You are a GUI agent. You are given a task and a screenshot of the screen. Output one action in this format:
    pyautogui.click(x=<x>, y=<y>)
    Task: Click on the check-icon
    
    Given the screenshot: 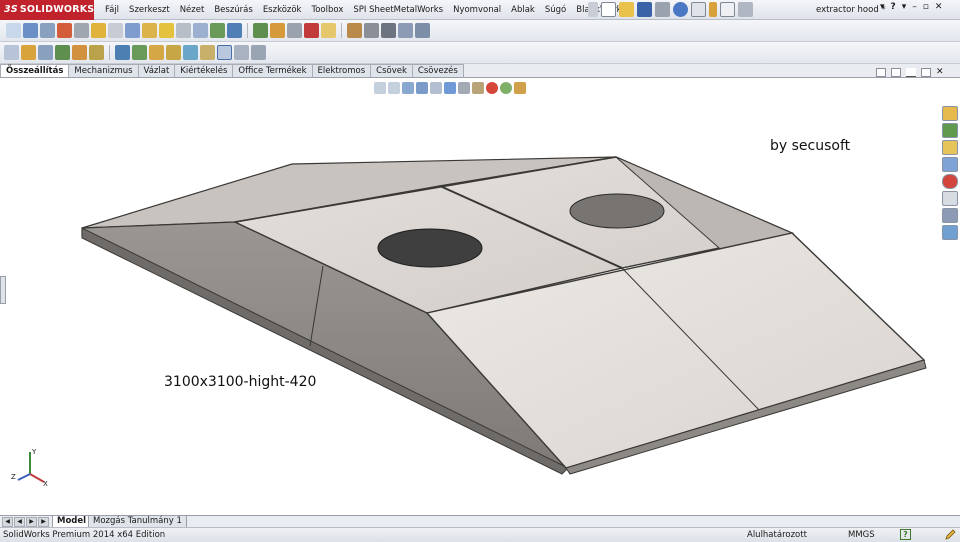 What is the action you would take?
    pyautogui.click(x=98, y=30)
    